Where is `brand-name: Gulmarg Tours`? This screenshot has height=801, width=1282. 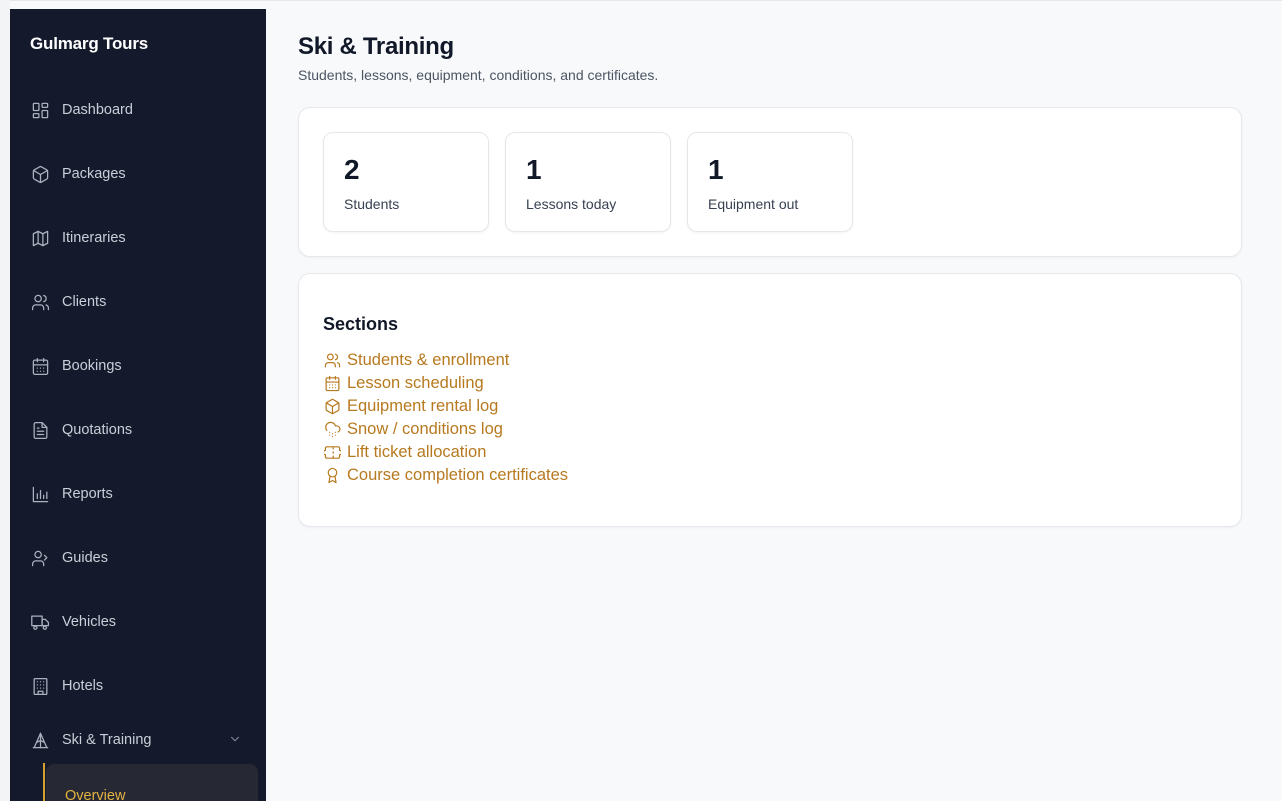
brand-name: Gulmarg Tours is located at coordinates (89, 43).